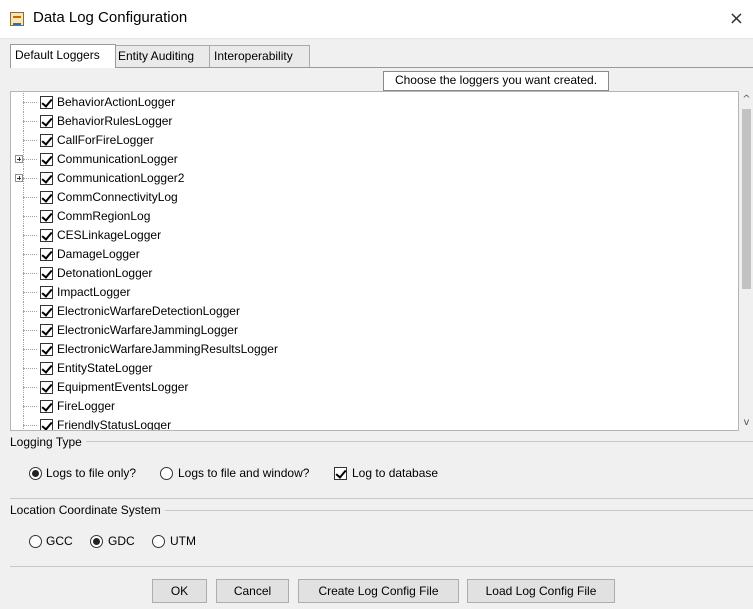 This screenshot has height=609, width=753. Describe the element at coordinates (361, 102) in the screenshot. I see `logger-tree-item: BehaviorActionLogger` at that location.